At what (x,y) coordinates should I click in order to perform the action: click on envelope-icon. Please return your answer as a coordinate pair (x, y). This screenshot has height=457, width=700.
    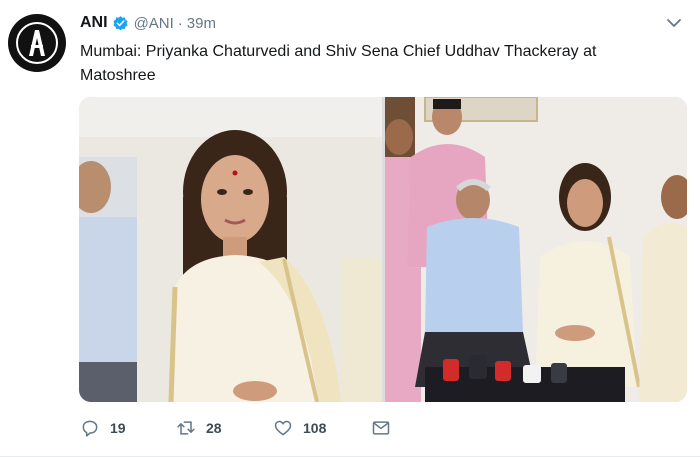
    Looking at the image, I should click on (381, 428).